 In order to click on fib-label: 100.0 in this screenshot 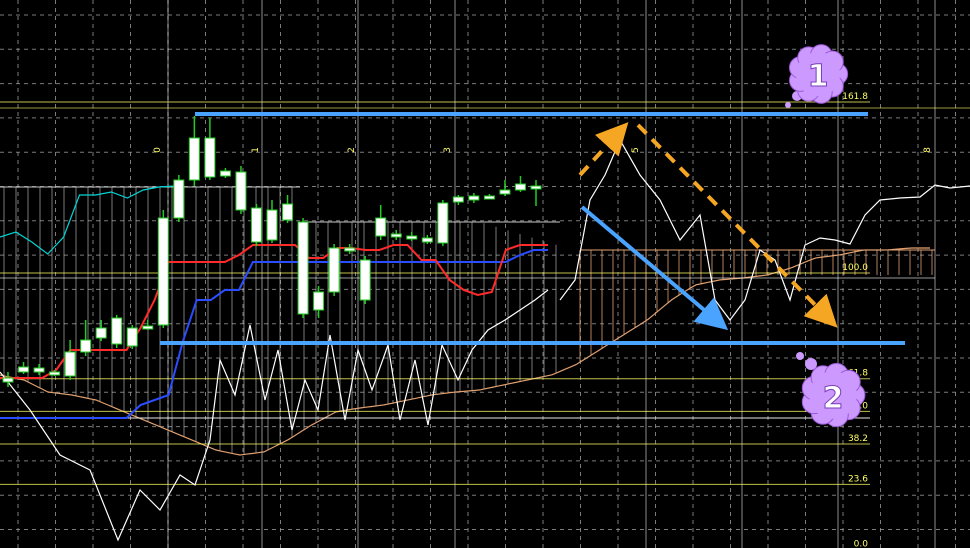, I will do `click(855, 268)`.